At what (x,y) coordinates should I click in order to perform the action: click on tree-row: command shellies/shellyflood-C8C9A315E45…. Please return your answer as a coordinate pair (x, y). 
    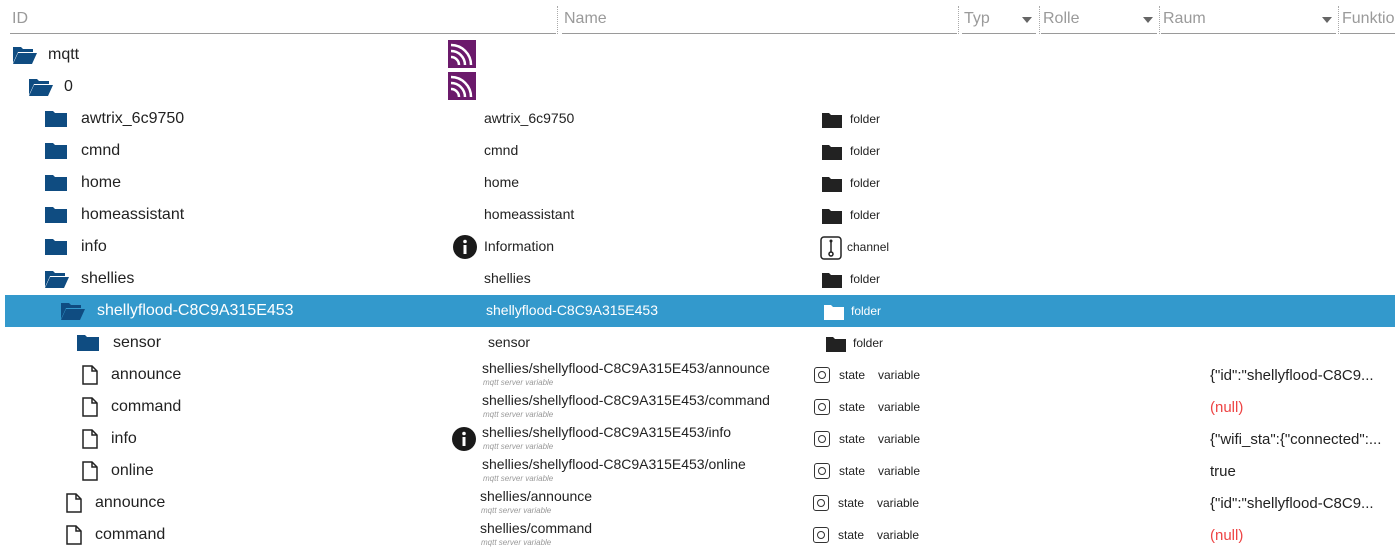
    Looking at the image, I should click on (697, 407).